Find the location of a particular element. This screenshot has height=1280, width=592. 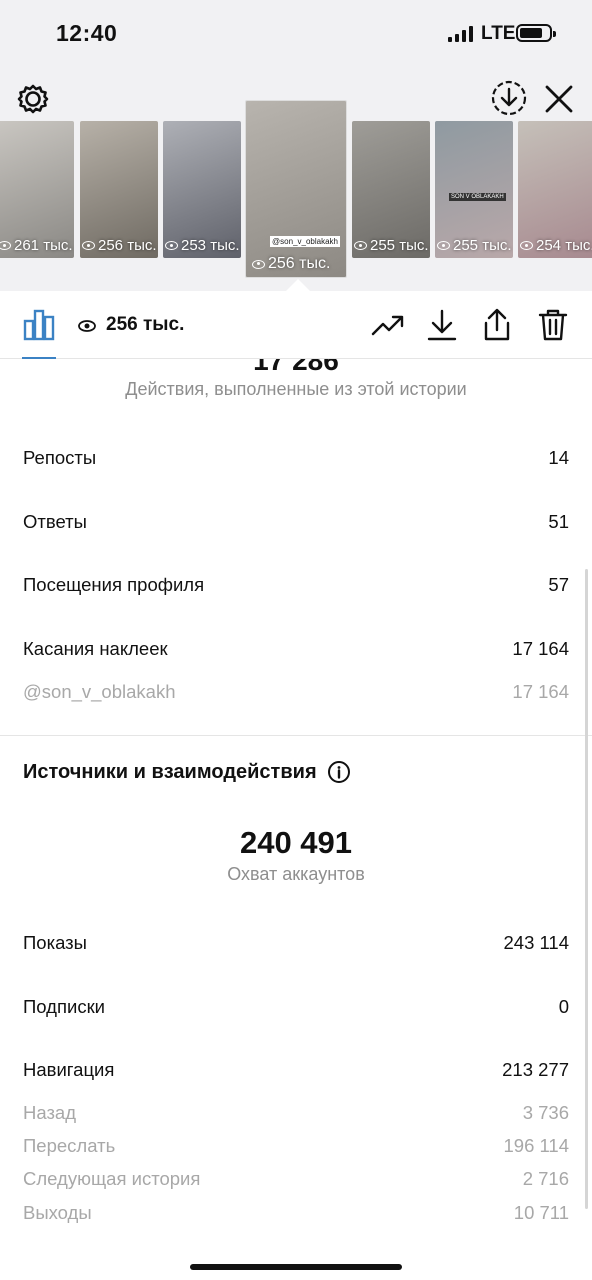

row-label: Ответы is located at coordinates (55, 521).